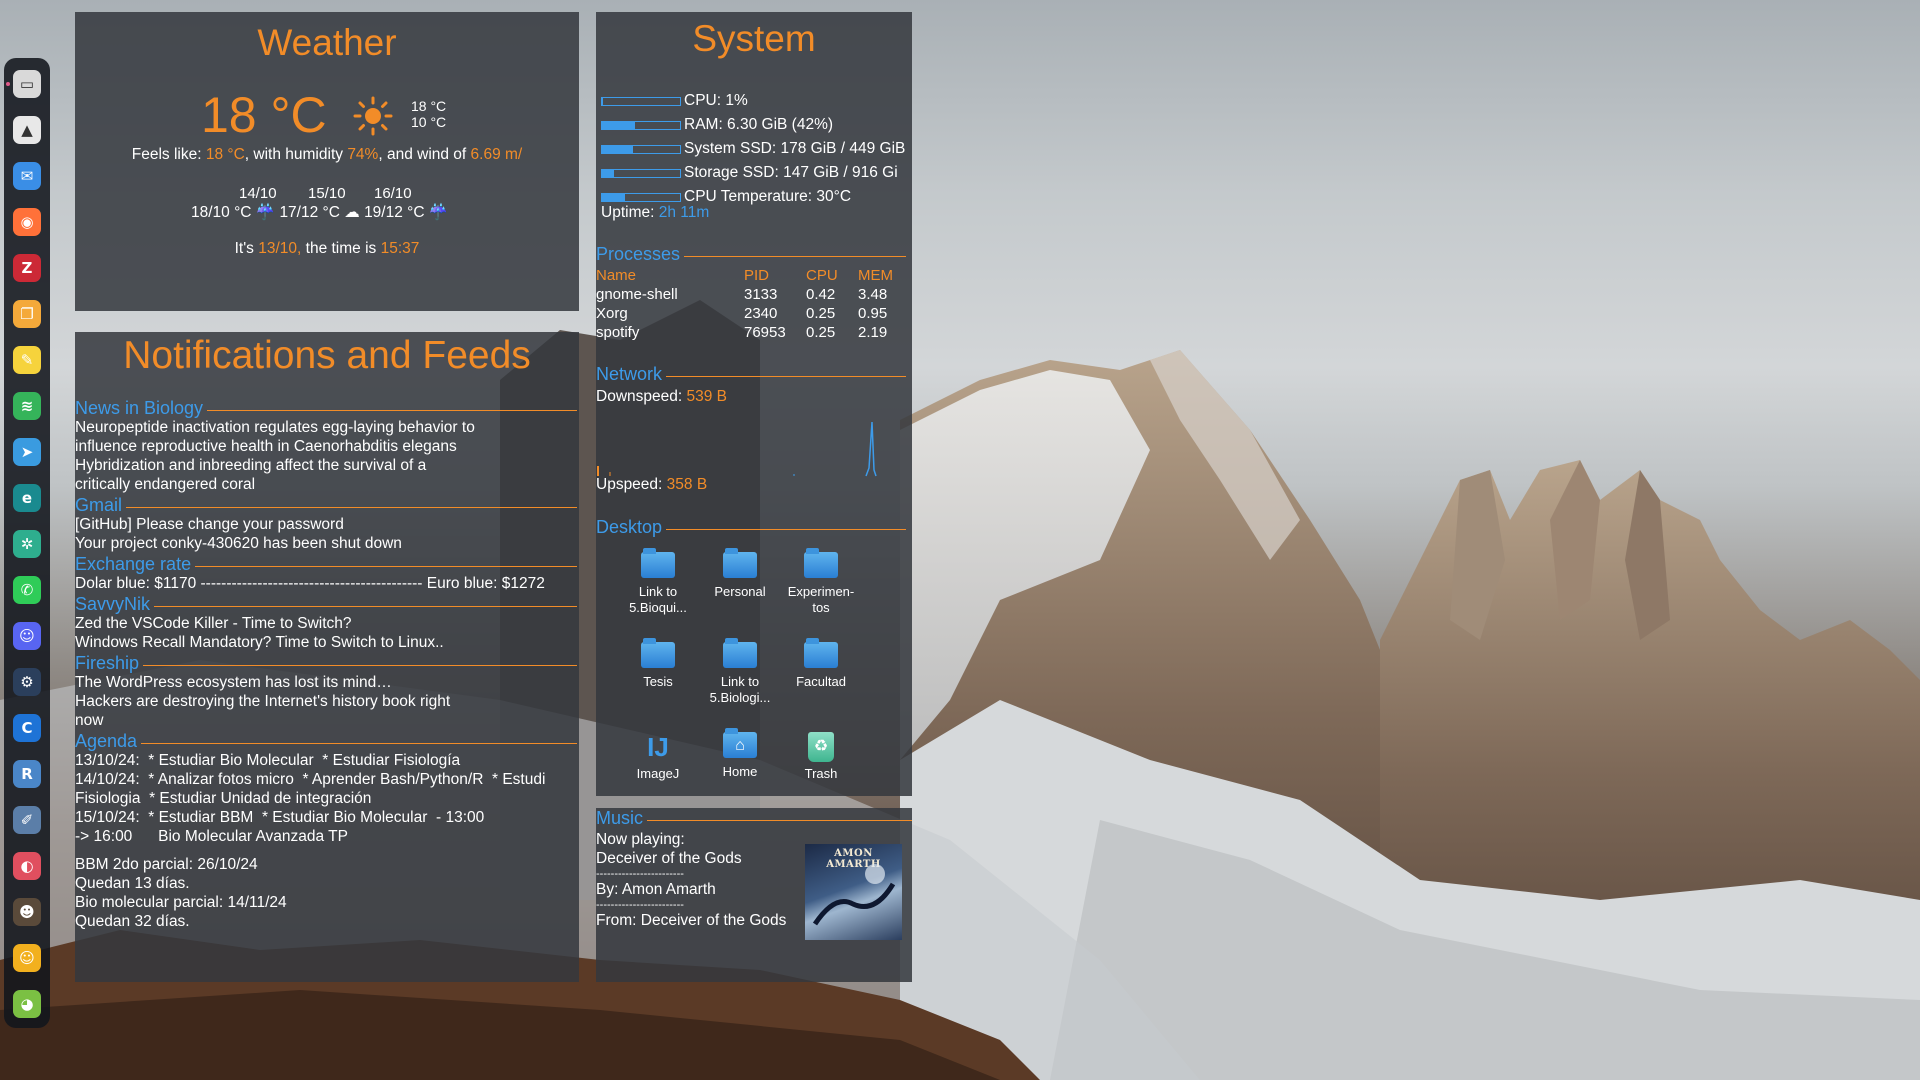 This screenshot has width=1920, height=1080. What do you see at coordinates (429, 122) in the screenshot?
I see `low-temperature: 10 °C` at bounding box center [429, 122].